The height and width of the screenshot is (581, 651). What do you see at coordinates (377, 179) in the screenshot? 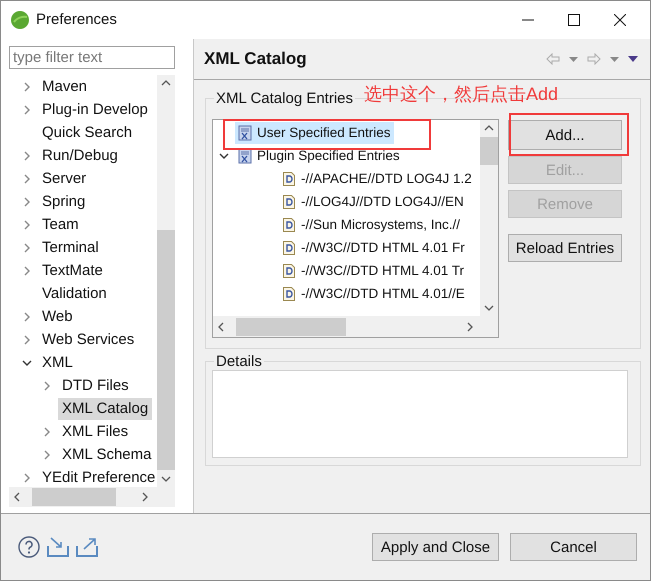
I see `tree-item: -//APACHE//DTD LOG4J 1.2` at bounding box center [377, 179].